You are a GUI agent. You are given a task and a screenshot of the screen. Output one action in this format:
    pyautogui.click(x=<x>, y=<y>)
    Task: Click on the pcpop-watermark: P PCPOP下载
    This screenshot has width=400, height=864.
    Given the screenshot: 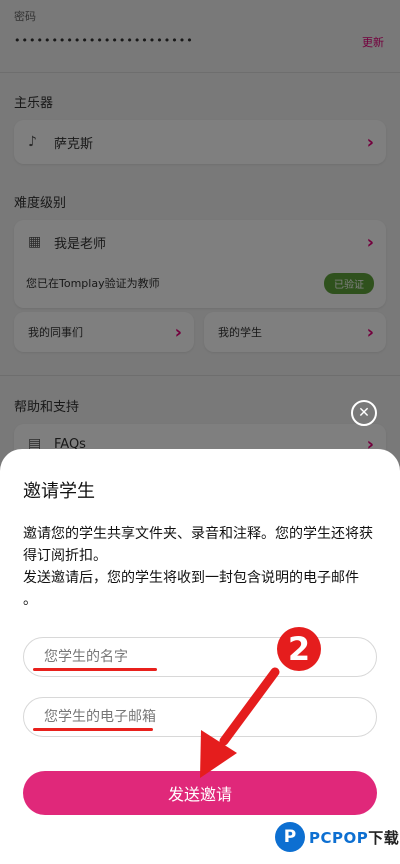 What is the action you would take?
    pyautogui.click(x=337, y=837)
    